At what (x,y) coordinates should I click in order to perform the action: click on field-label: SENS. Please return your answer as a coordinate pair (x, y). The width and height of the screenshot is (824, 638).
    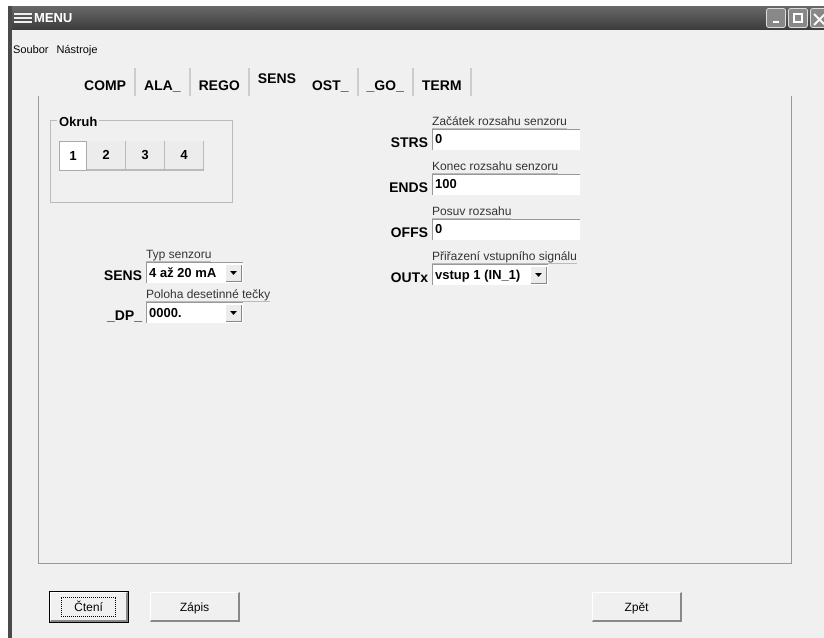
    Looking at the image, I should click on (122, 275).